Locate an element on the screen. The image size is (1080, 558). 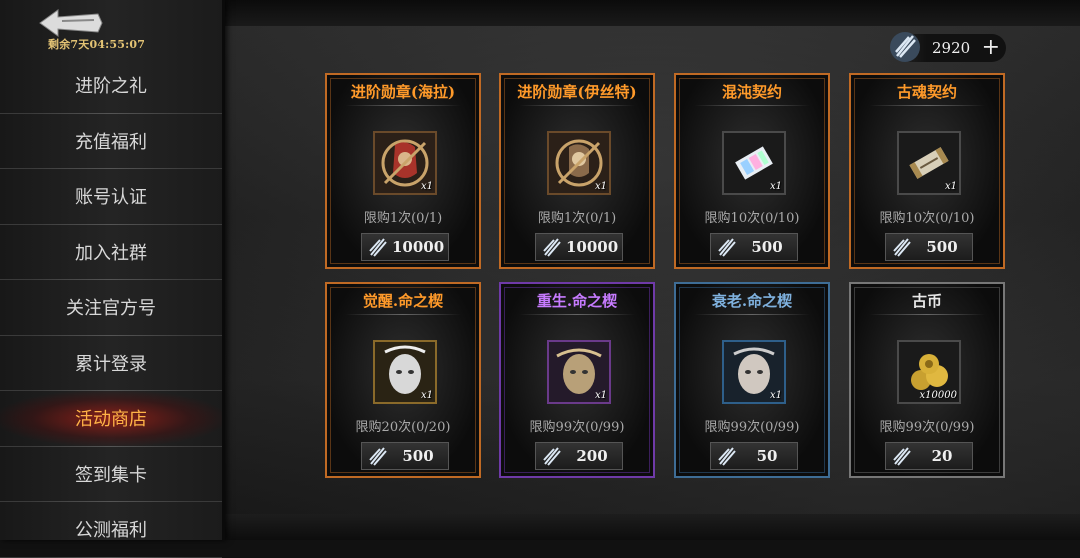
buy-button: 200 is located at coordinates (579, 456).